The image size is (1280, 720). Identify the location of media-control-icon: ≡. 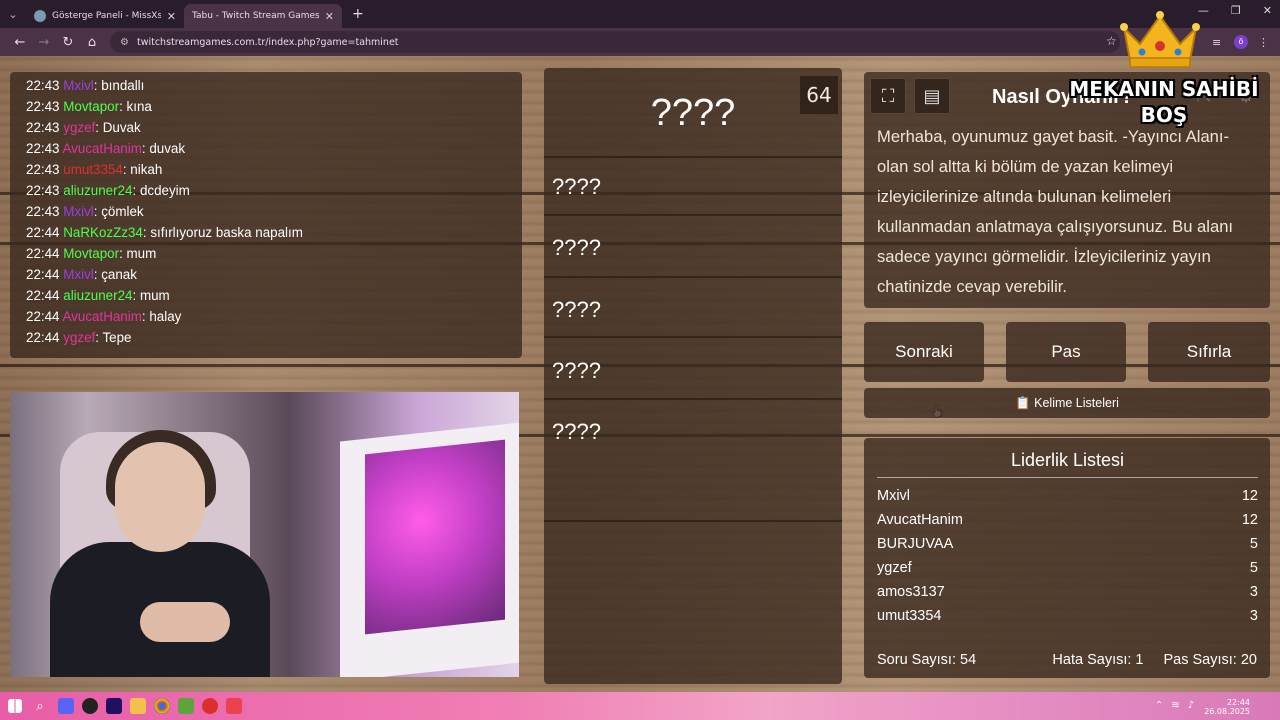
(1218, 42).